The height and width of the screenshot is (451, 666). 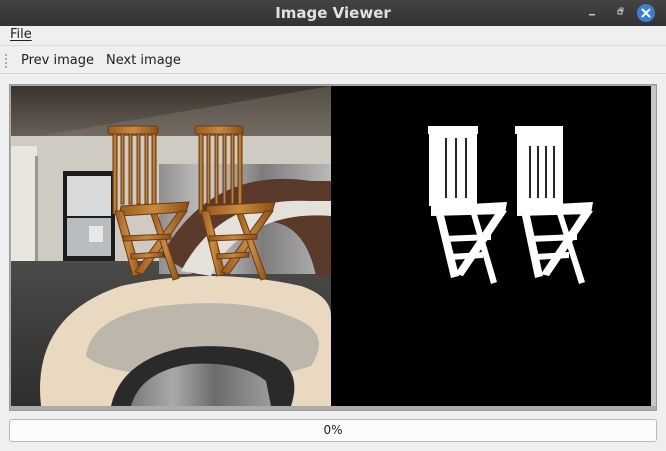 What do you see at coordinates (21, 34) in the screenshot?
I see `menu-file: File` at bounding box center [21, 34].